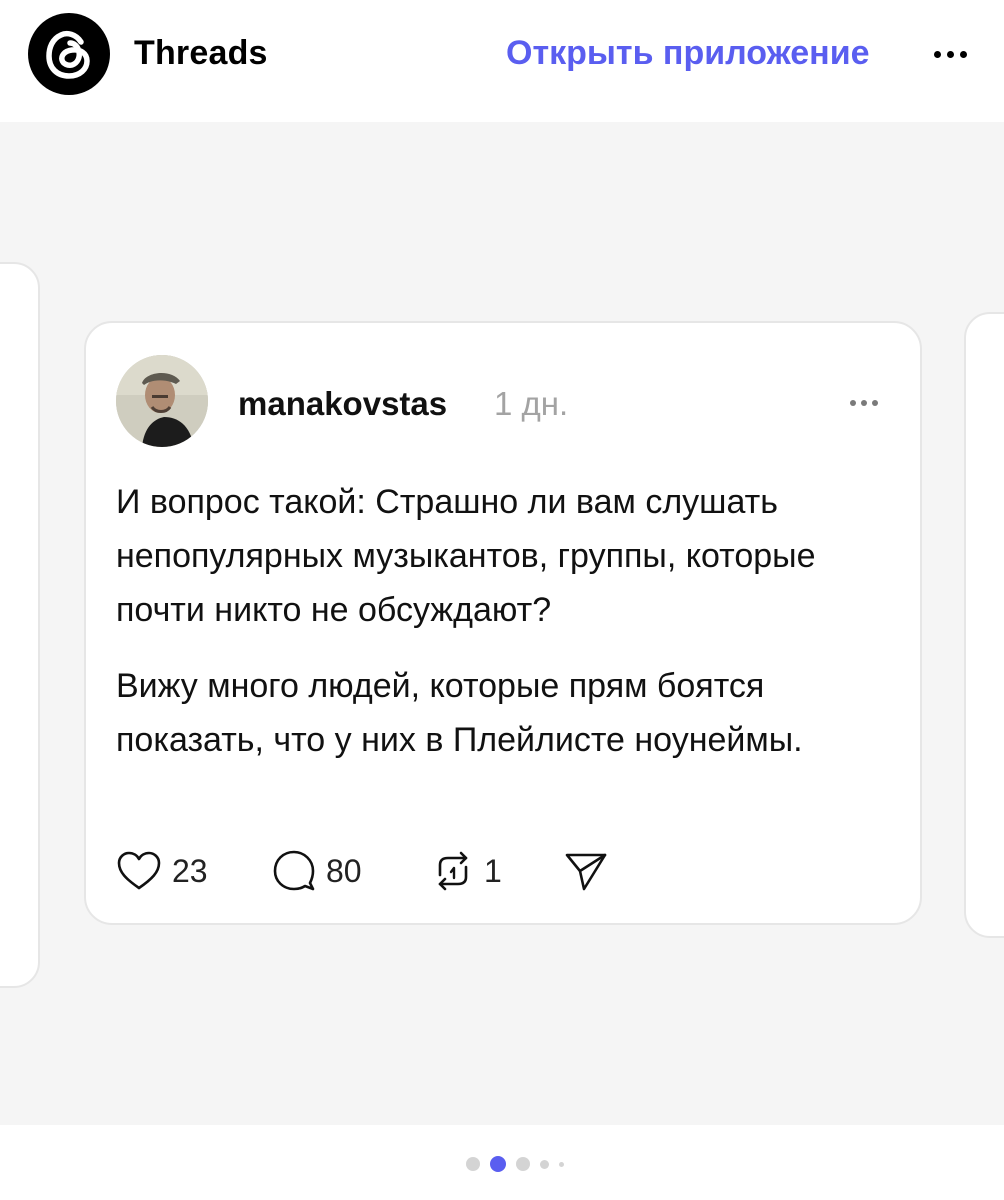 This screenshot has height=1200, width=1004. What do you see at coordinates (344, 870) in the screenshot?
I see `reply-count: 80` at bounding box center [344, 870].